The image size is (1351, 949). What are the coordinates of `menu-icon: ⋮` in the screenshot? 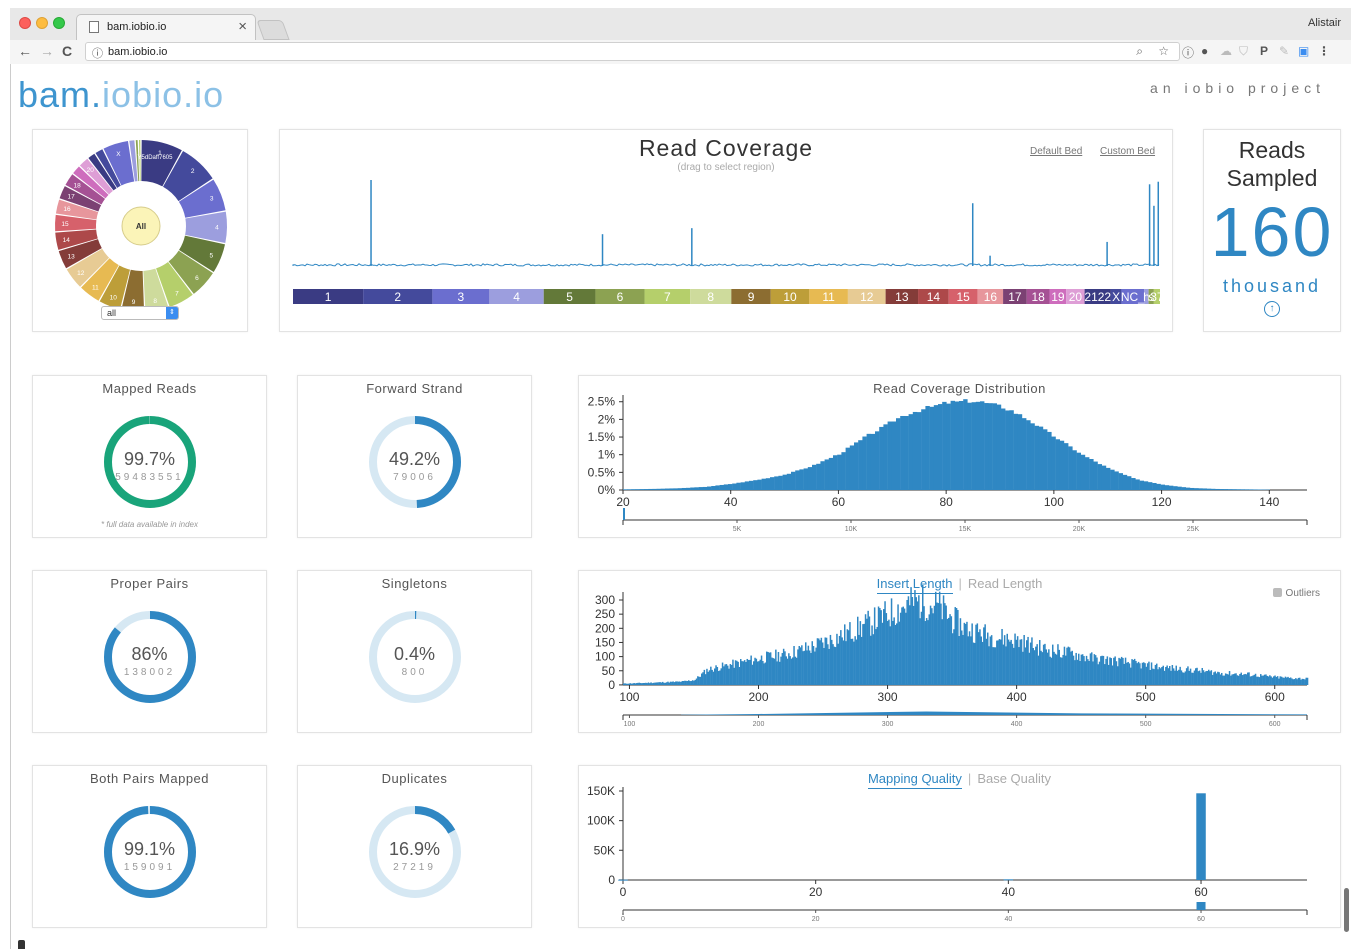 It's located at (1324, 51).